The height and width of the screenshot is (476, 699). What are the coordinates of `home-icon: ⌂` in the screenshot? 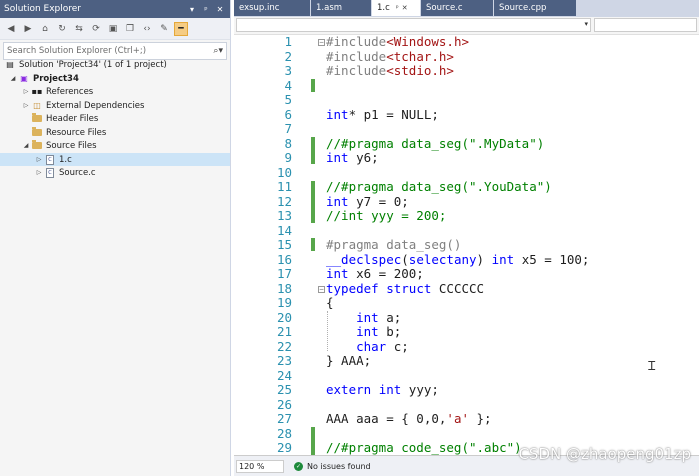 It's located at (45, 29).